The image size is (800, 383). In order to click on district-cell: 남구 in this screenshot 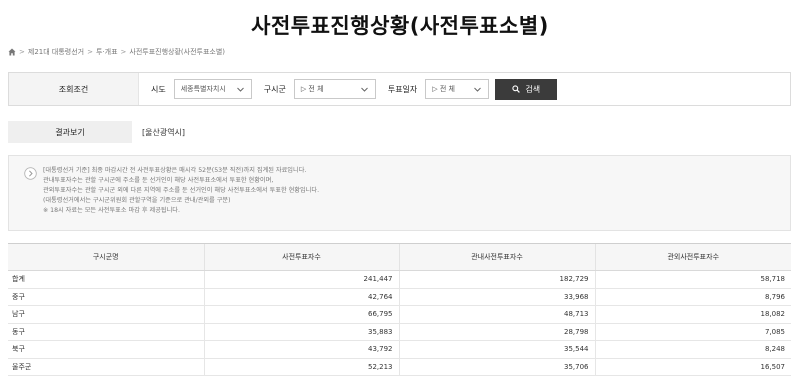, I will do `click(106, 314)`.